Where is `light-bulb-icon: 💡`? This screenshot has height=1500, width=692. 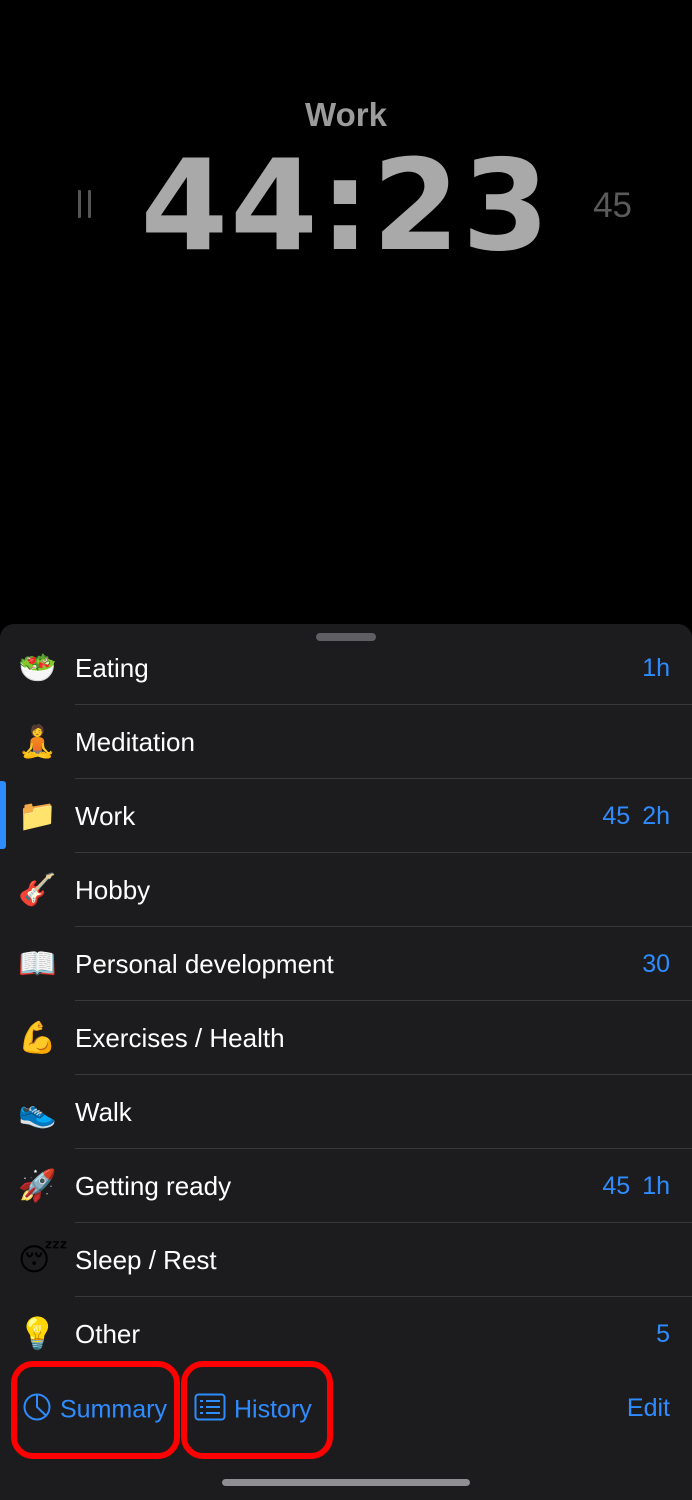
light-bulb-icon: 💡 is located at coordinates (37, 1334).